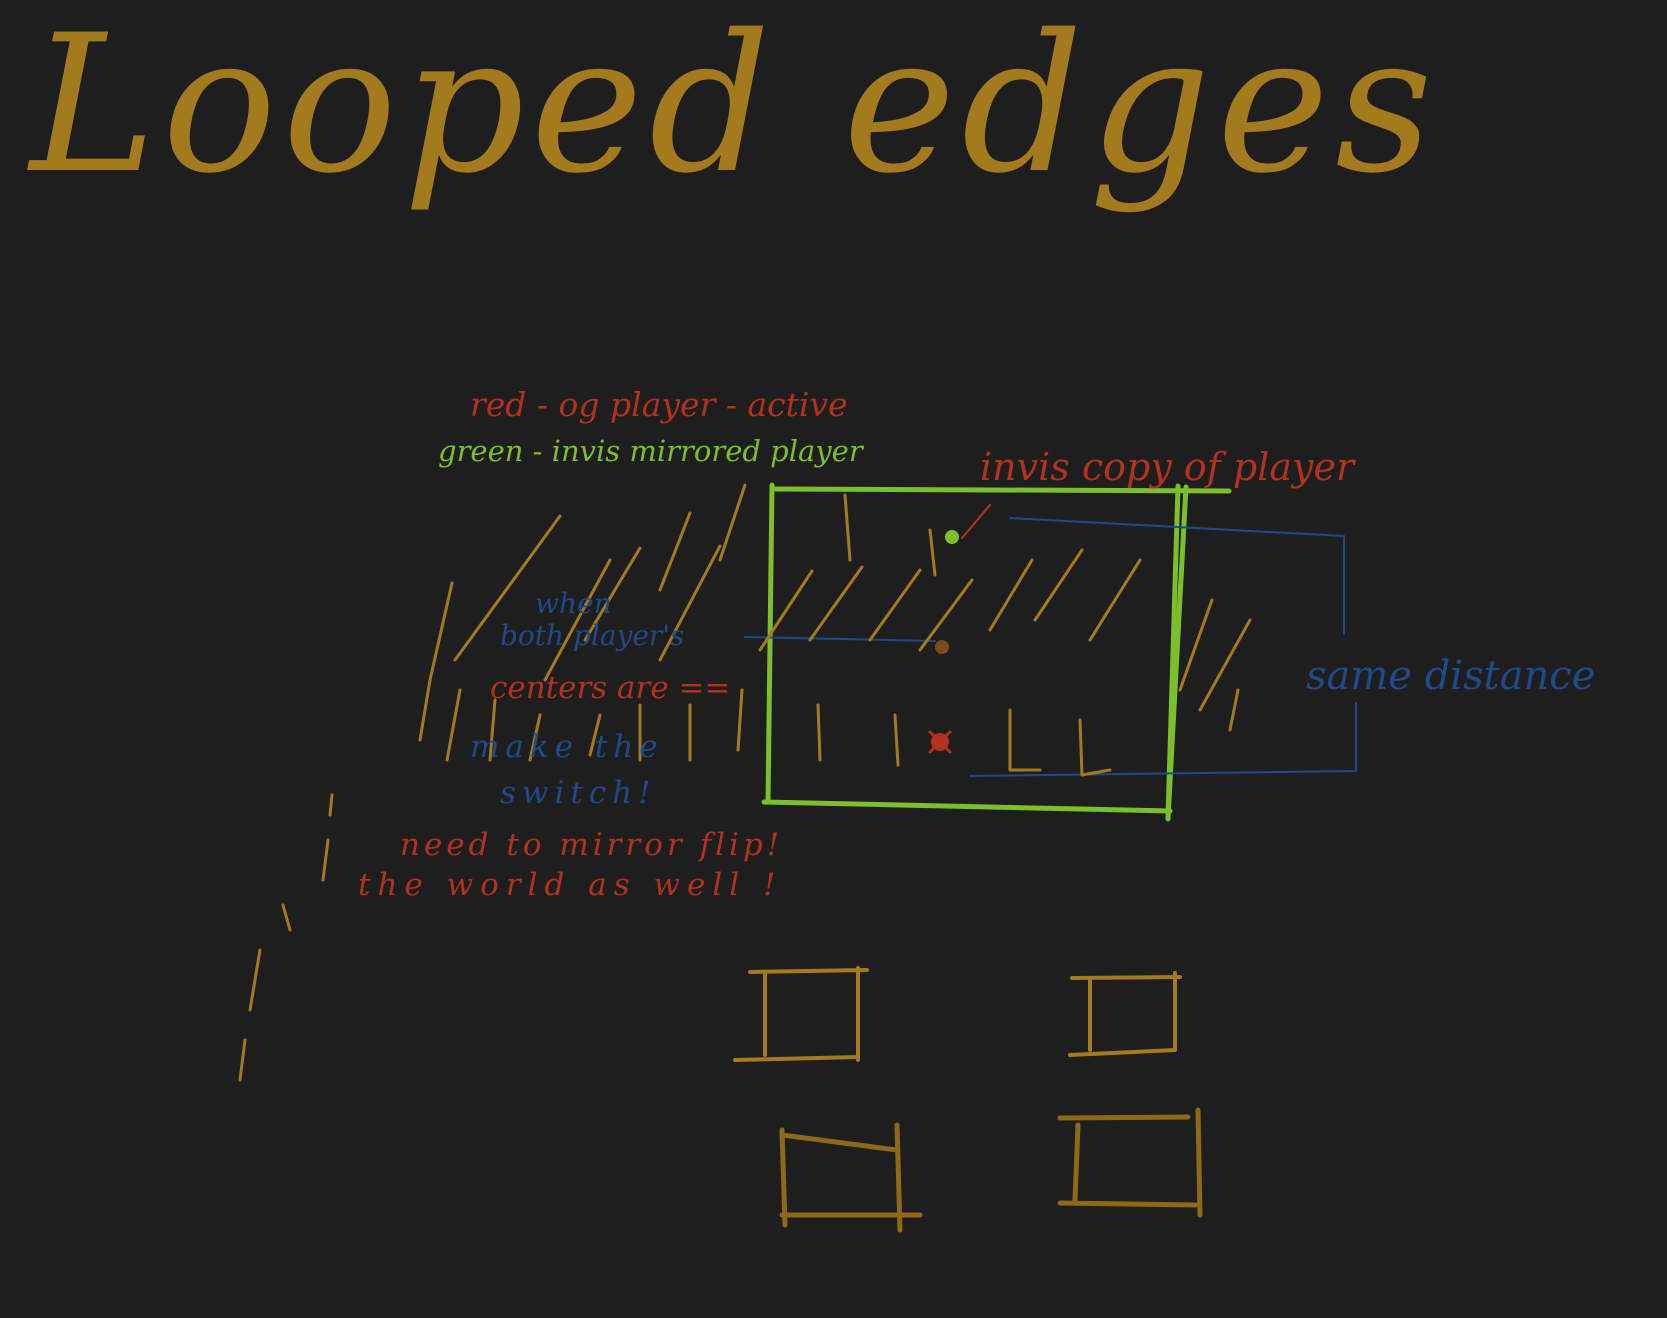 This screenshot has height=1318, width=1667. What do you see at coordinates (1167, 467) in the screenshot?
I see `invisible-copy-label: invis copy of player` at bounding box center [1167, 467].